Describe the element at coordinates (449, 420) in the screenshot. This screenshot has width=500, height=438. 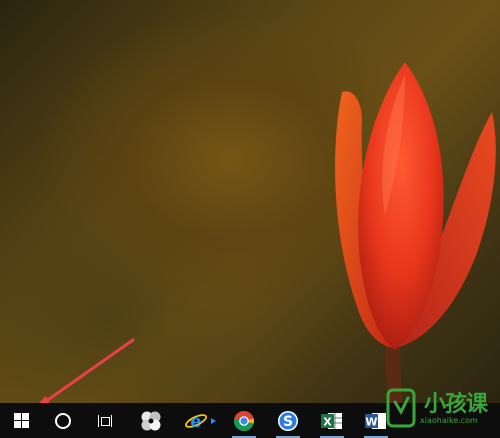
I see `watermark-subtext: xiaohaike.com` at that location.